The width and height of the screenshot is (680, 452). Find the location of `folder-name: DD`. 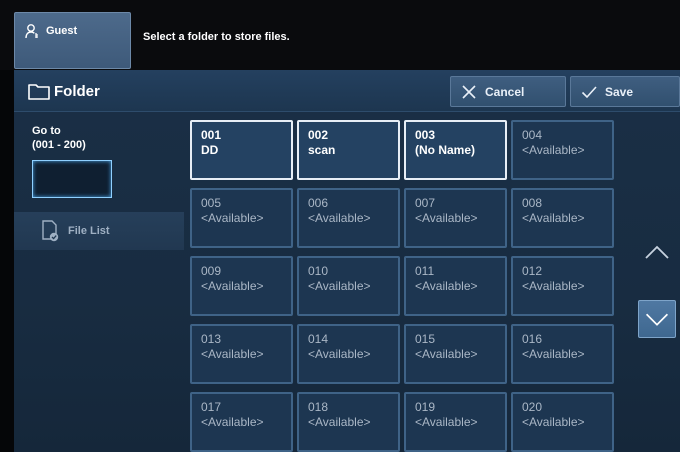

folder-name: DD is located at coordinates (210, 150).